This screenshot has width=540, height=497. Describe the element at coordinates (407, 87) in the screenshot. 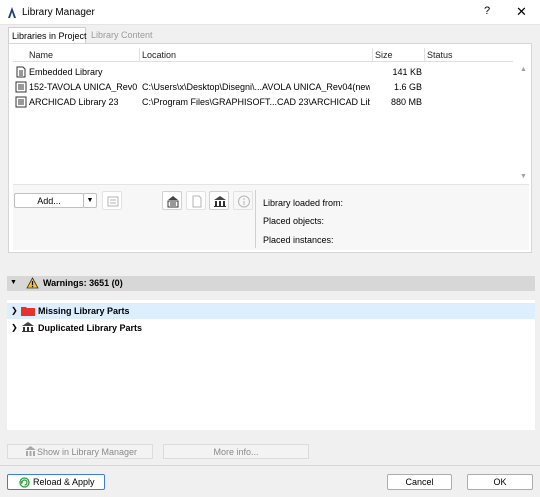

I see `library-size: 1.6 GB` at that location.